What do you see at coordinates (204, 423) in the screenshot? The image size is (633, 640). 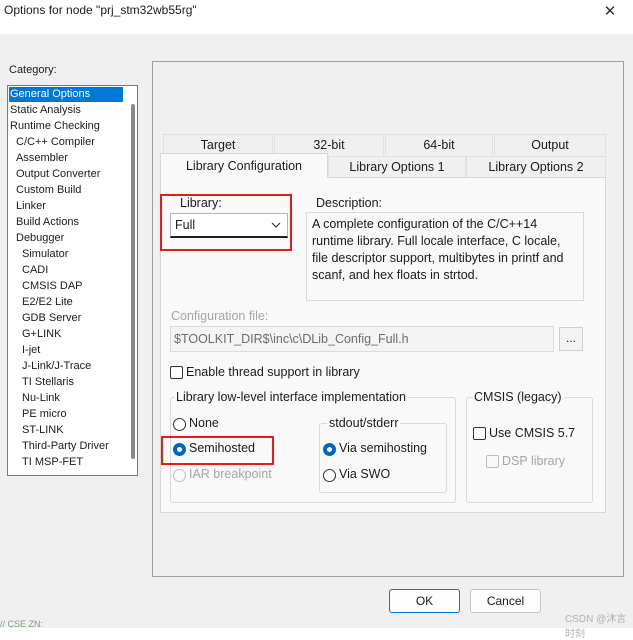 I see `radio-none-label: None` at bounding box center [204, 423].